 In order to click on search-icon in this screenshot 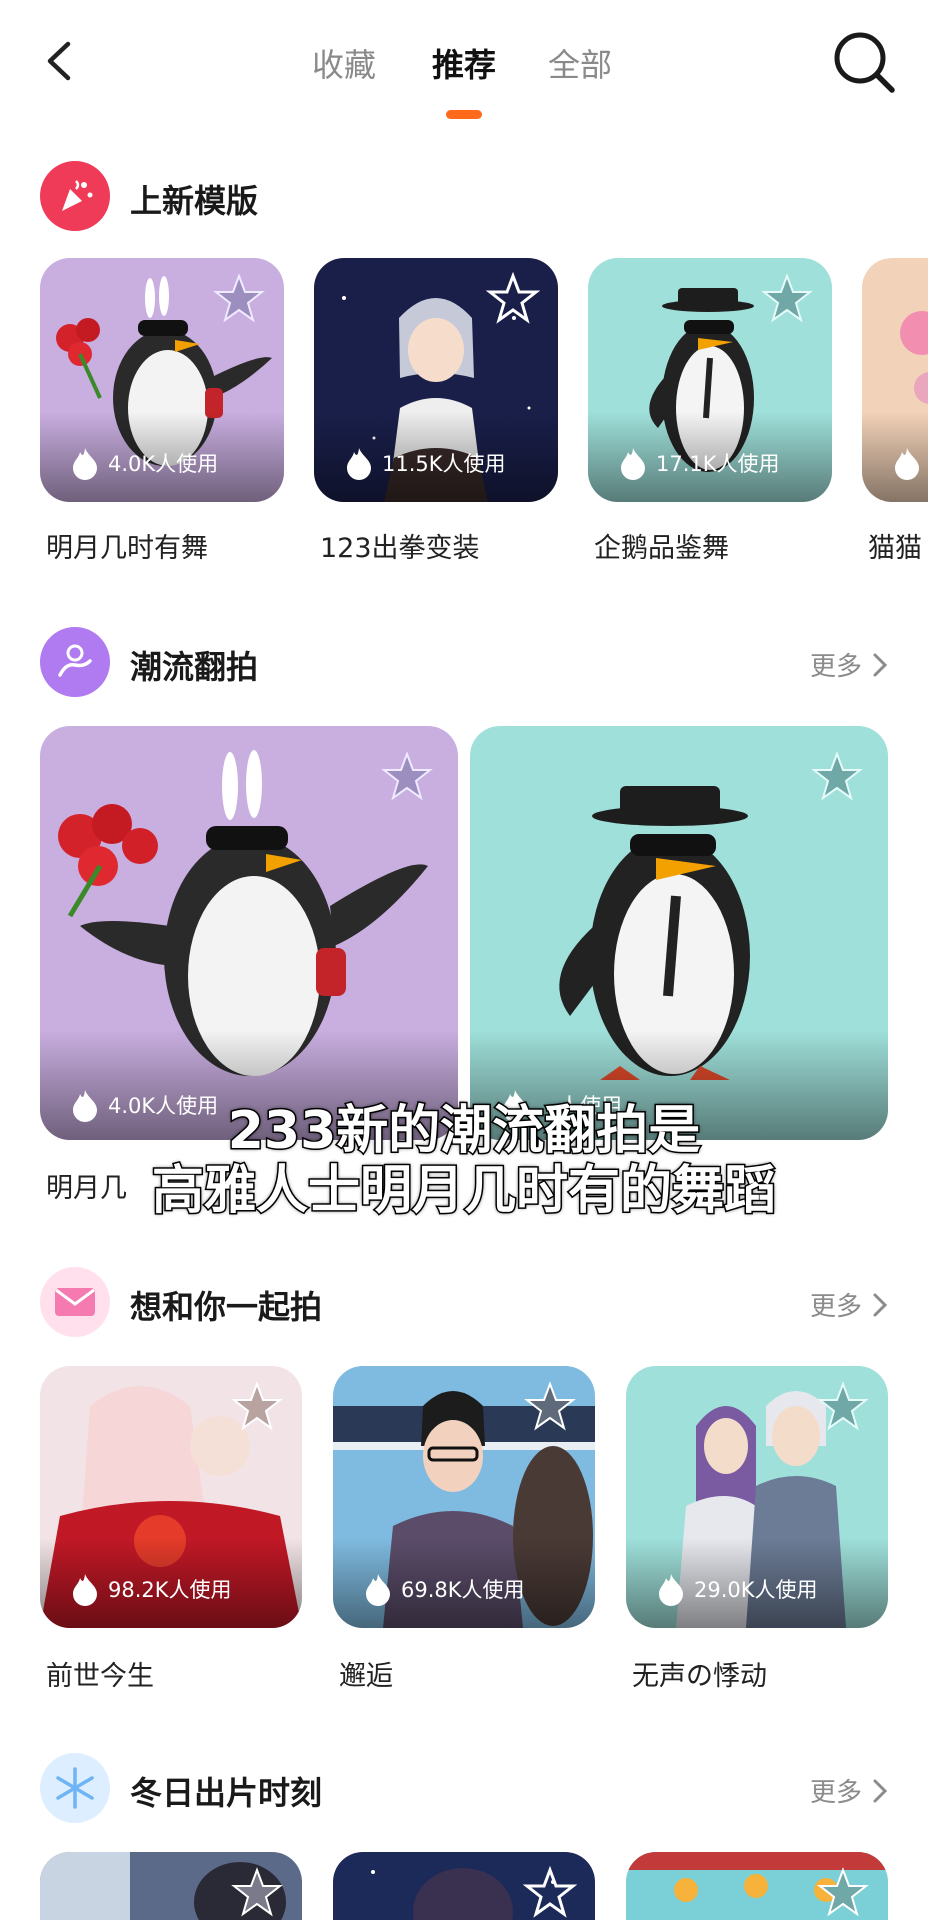, I will do `click(864, 62)`.